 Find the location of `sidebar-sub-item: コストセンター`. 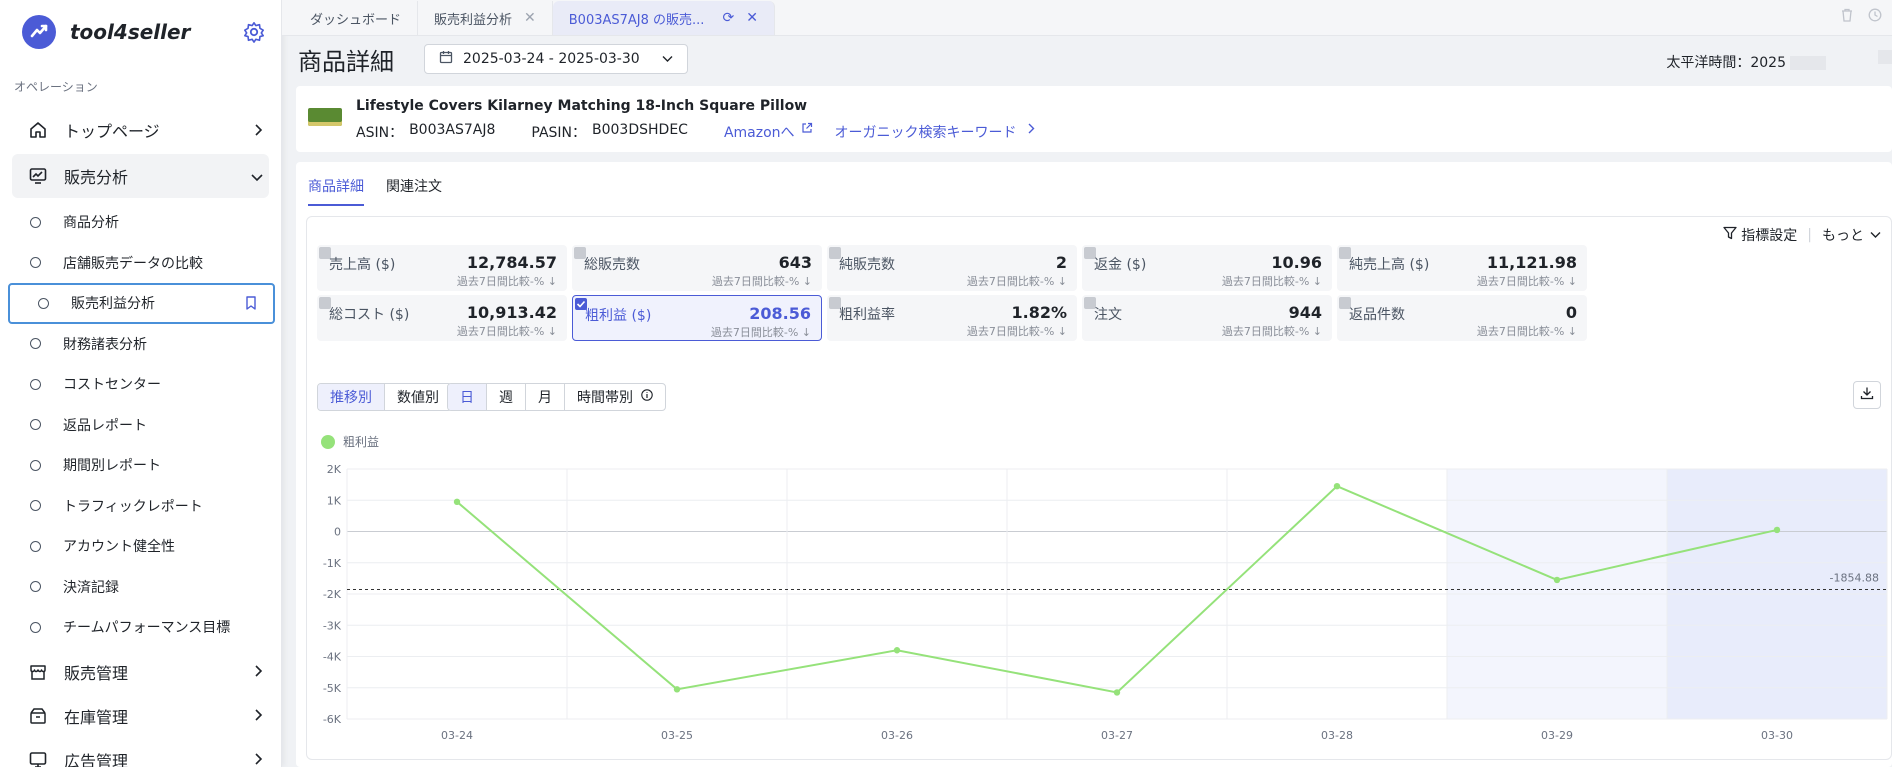

sidebar-sub-item: コストセンター is located at coordinates (140, 384).